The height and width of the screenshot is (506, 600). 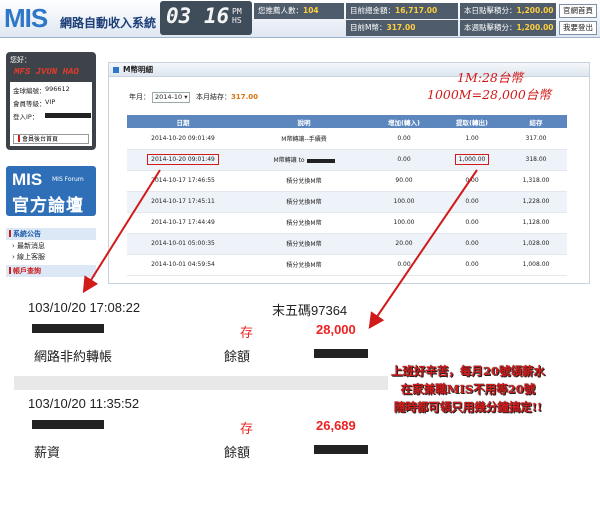 What do you see at coordinates (73, 356) in the screenshot?
I see `entry-description: 網路非約轉帳` at bounding box center [73, 356].